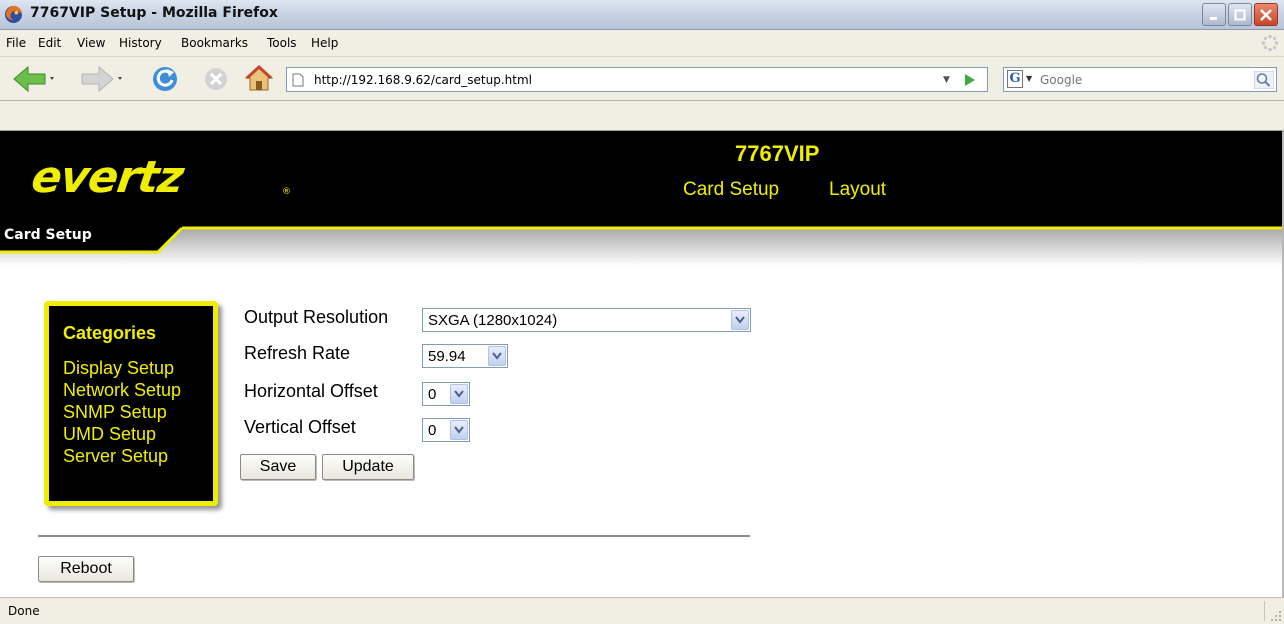  Describe the element at coordinates (394, 536) in the screenshot. I see `divider` at that location.